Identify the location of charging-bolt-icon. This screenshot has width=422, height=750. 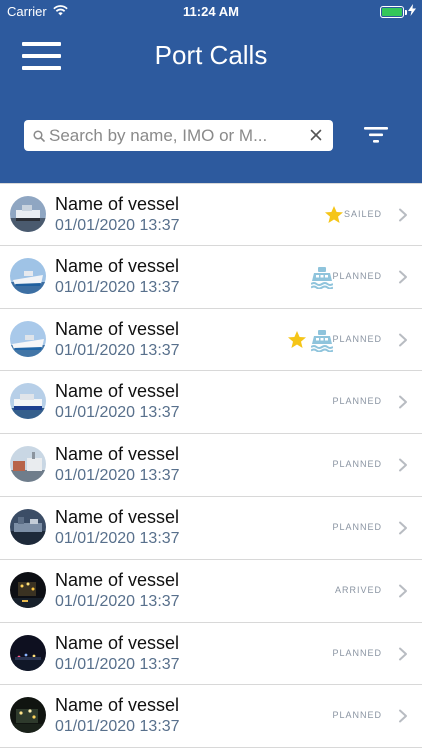
(412, 11).